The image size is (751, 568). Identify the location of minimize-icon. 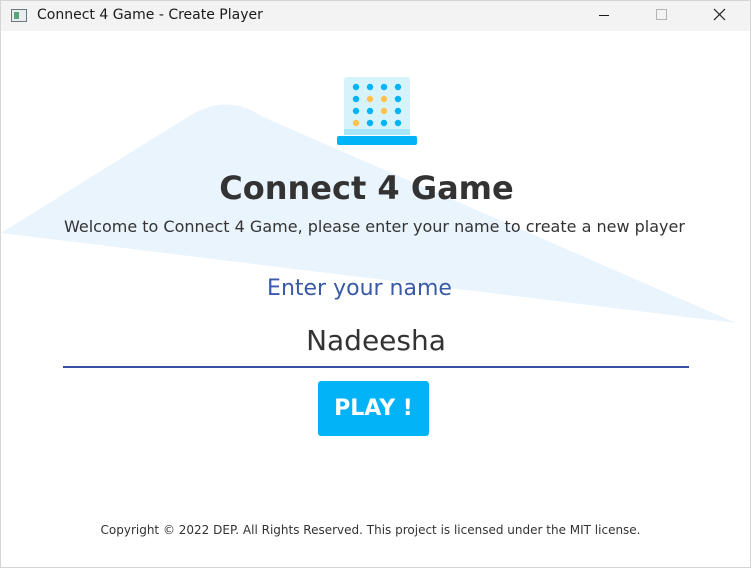
(604, 15).